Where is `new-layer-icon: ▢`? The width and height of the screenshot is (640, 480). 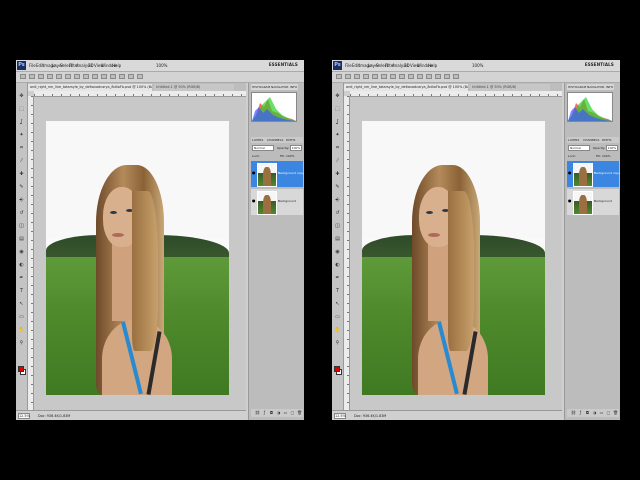
new-layer-icon: ▢ is located at coordinates (292, 412).